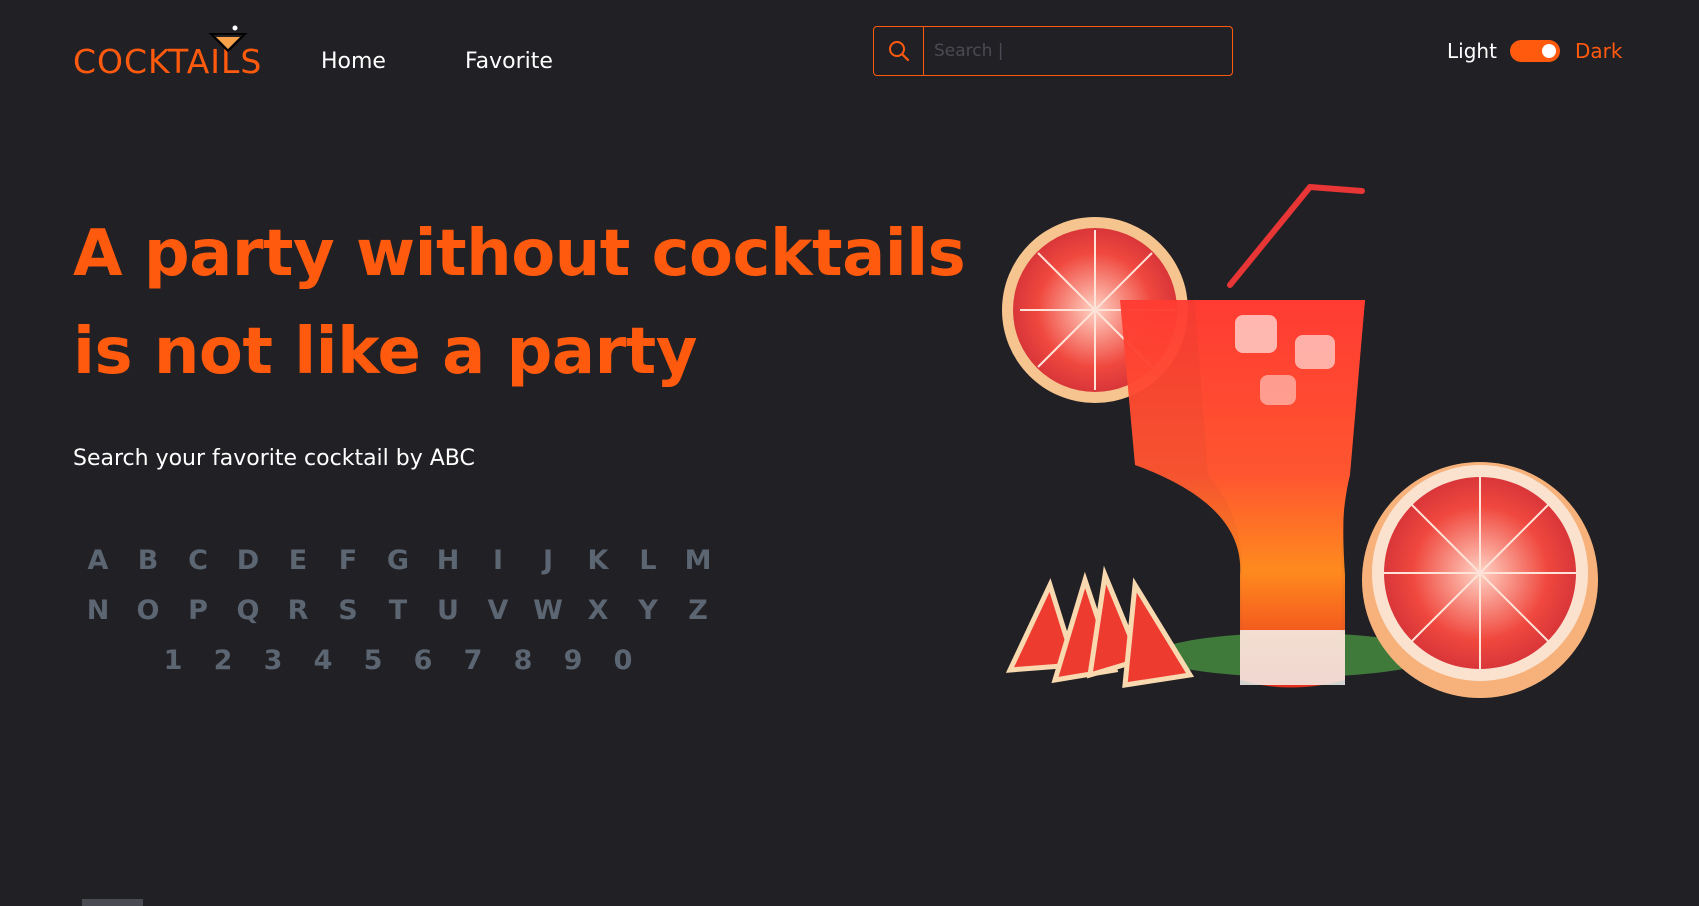 This screenshot has height=906, width=1699. I want to click on abc-row-1: A B C D E F G H I J K L M, so click(398, 560).